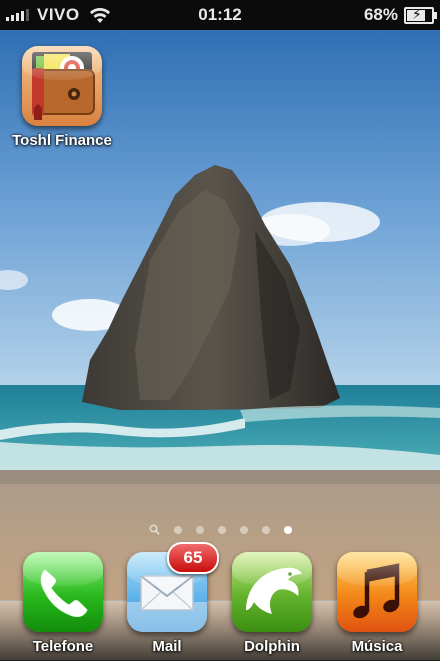 The image size is (440, 661). Describe the element at coordinates (62, 86) in the screenshot. I see `wallet-icon` at that location.